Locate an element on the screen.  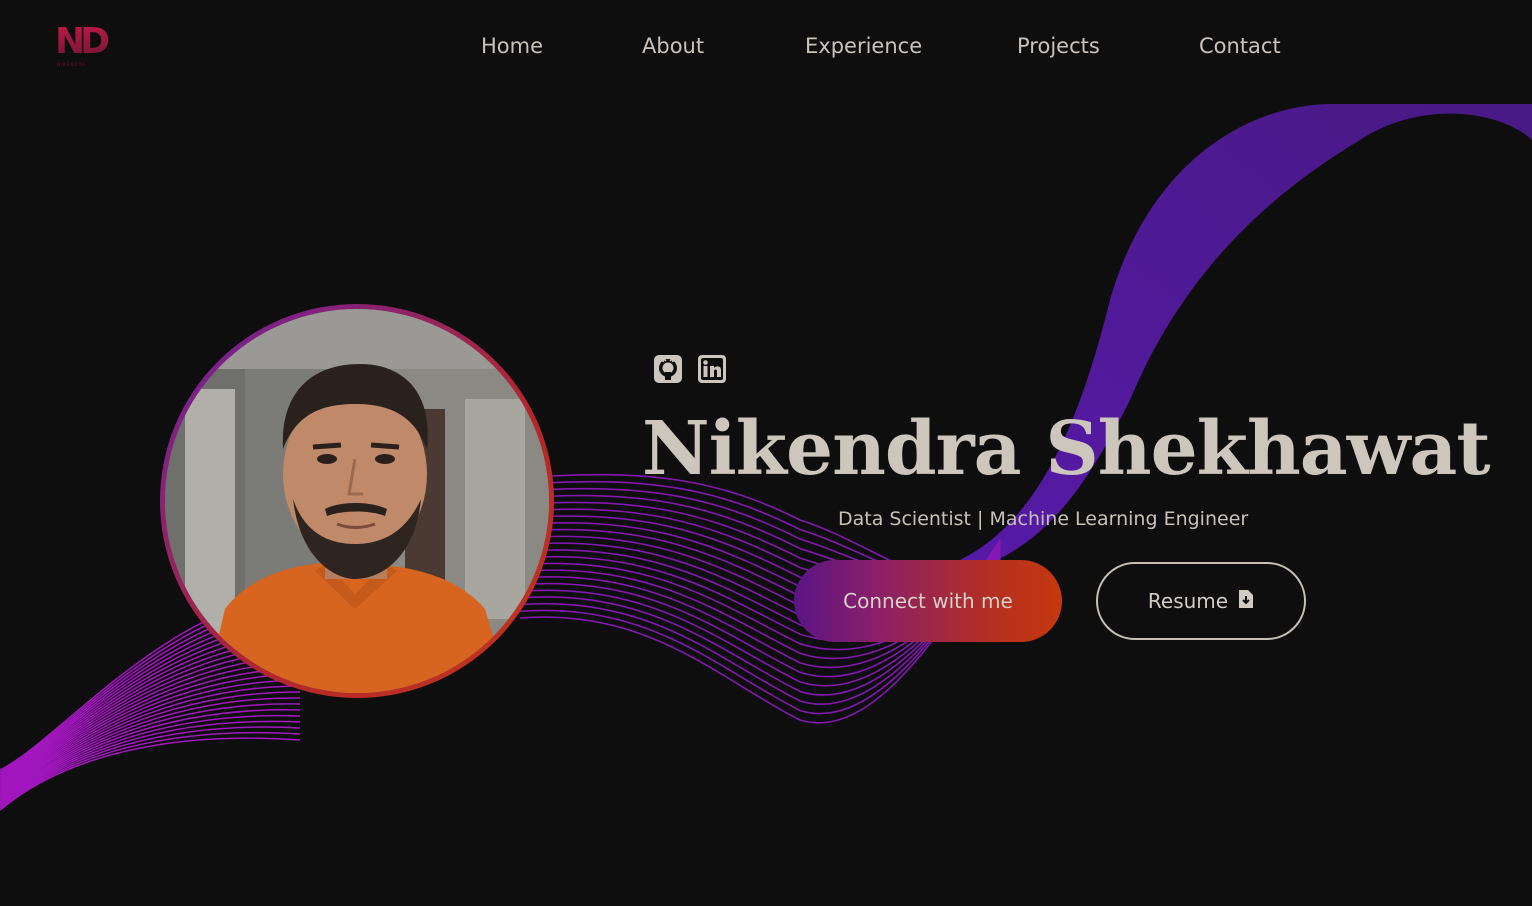
resume-button: Resume is located at coordinates (1201, 601).